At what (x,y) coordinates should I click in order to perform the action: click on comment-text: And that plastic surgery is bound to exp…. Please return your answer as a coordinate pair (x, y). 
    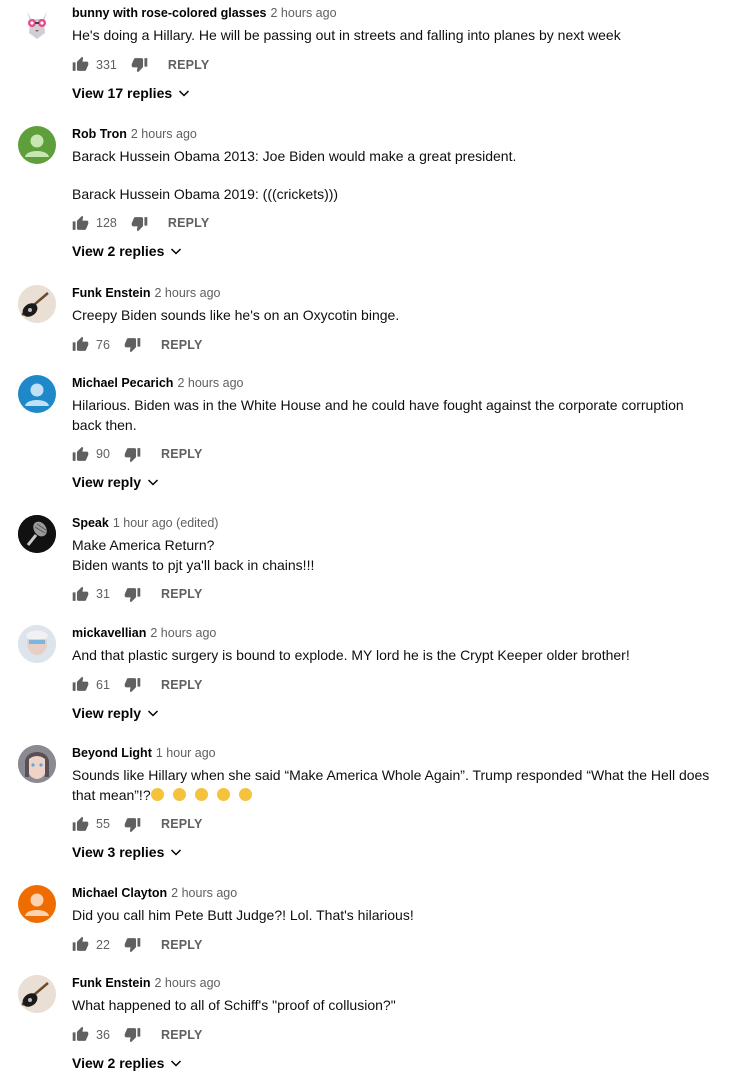
    Looking at the image, I should click on (351, 655).